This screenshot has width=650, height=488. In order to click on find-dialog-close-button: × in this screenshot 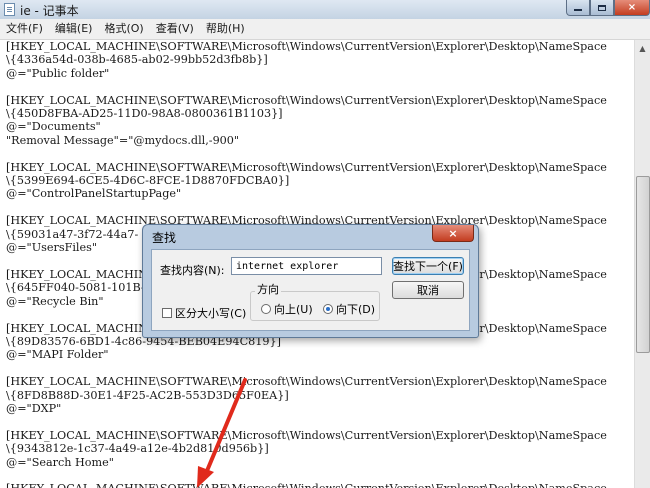, I will do `click(453, 233)`.